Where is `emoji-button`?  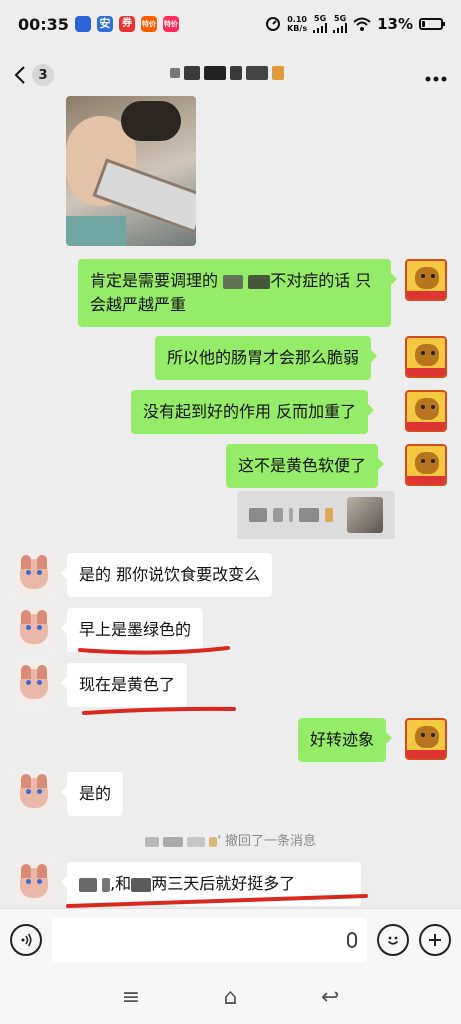
emoji-button is located at coordinates (393, 939).